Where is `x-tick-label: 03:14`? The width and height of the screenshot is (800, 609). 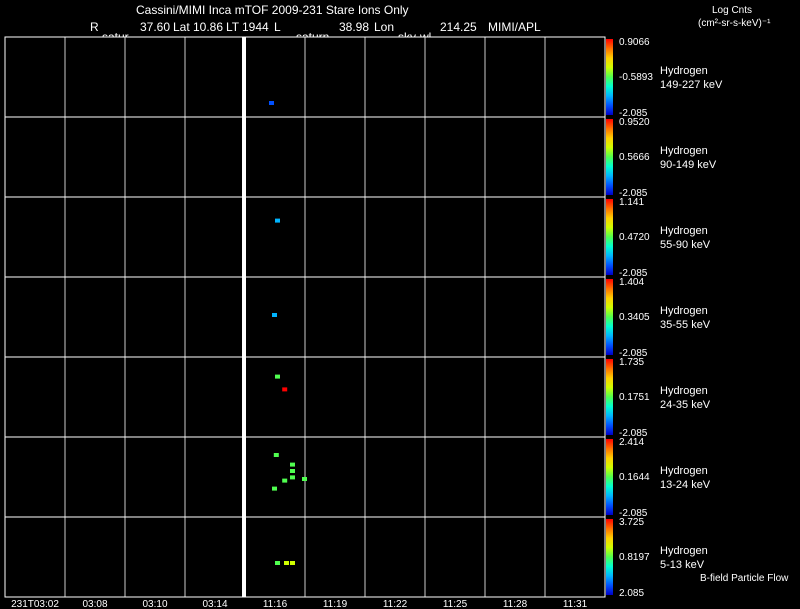 x-tick-label: 03:14 is located at coordinates (214, 604).